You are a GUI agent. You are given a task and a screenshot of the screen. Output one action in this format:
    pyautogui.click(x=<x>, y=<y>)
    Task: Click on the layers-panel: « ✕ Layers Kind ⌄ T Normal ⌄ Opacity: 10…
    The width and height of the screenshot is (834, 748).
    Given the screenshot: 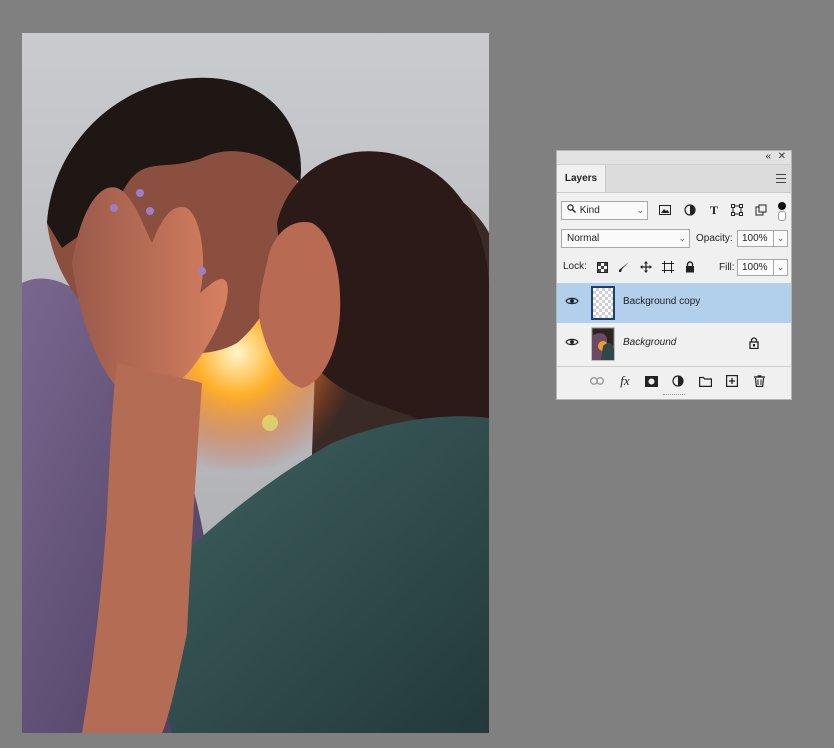 What is the action you would take?
    pyautogui.click(x=674, y=275)
    